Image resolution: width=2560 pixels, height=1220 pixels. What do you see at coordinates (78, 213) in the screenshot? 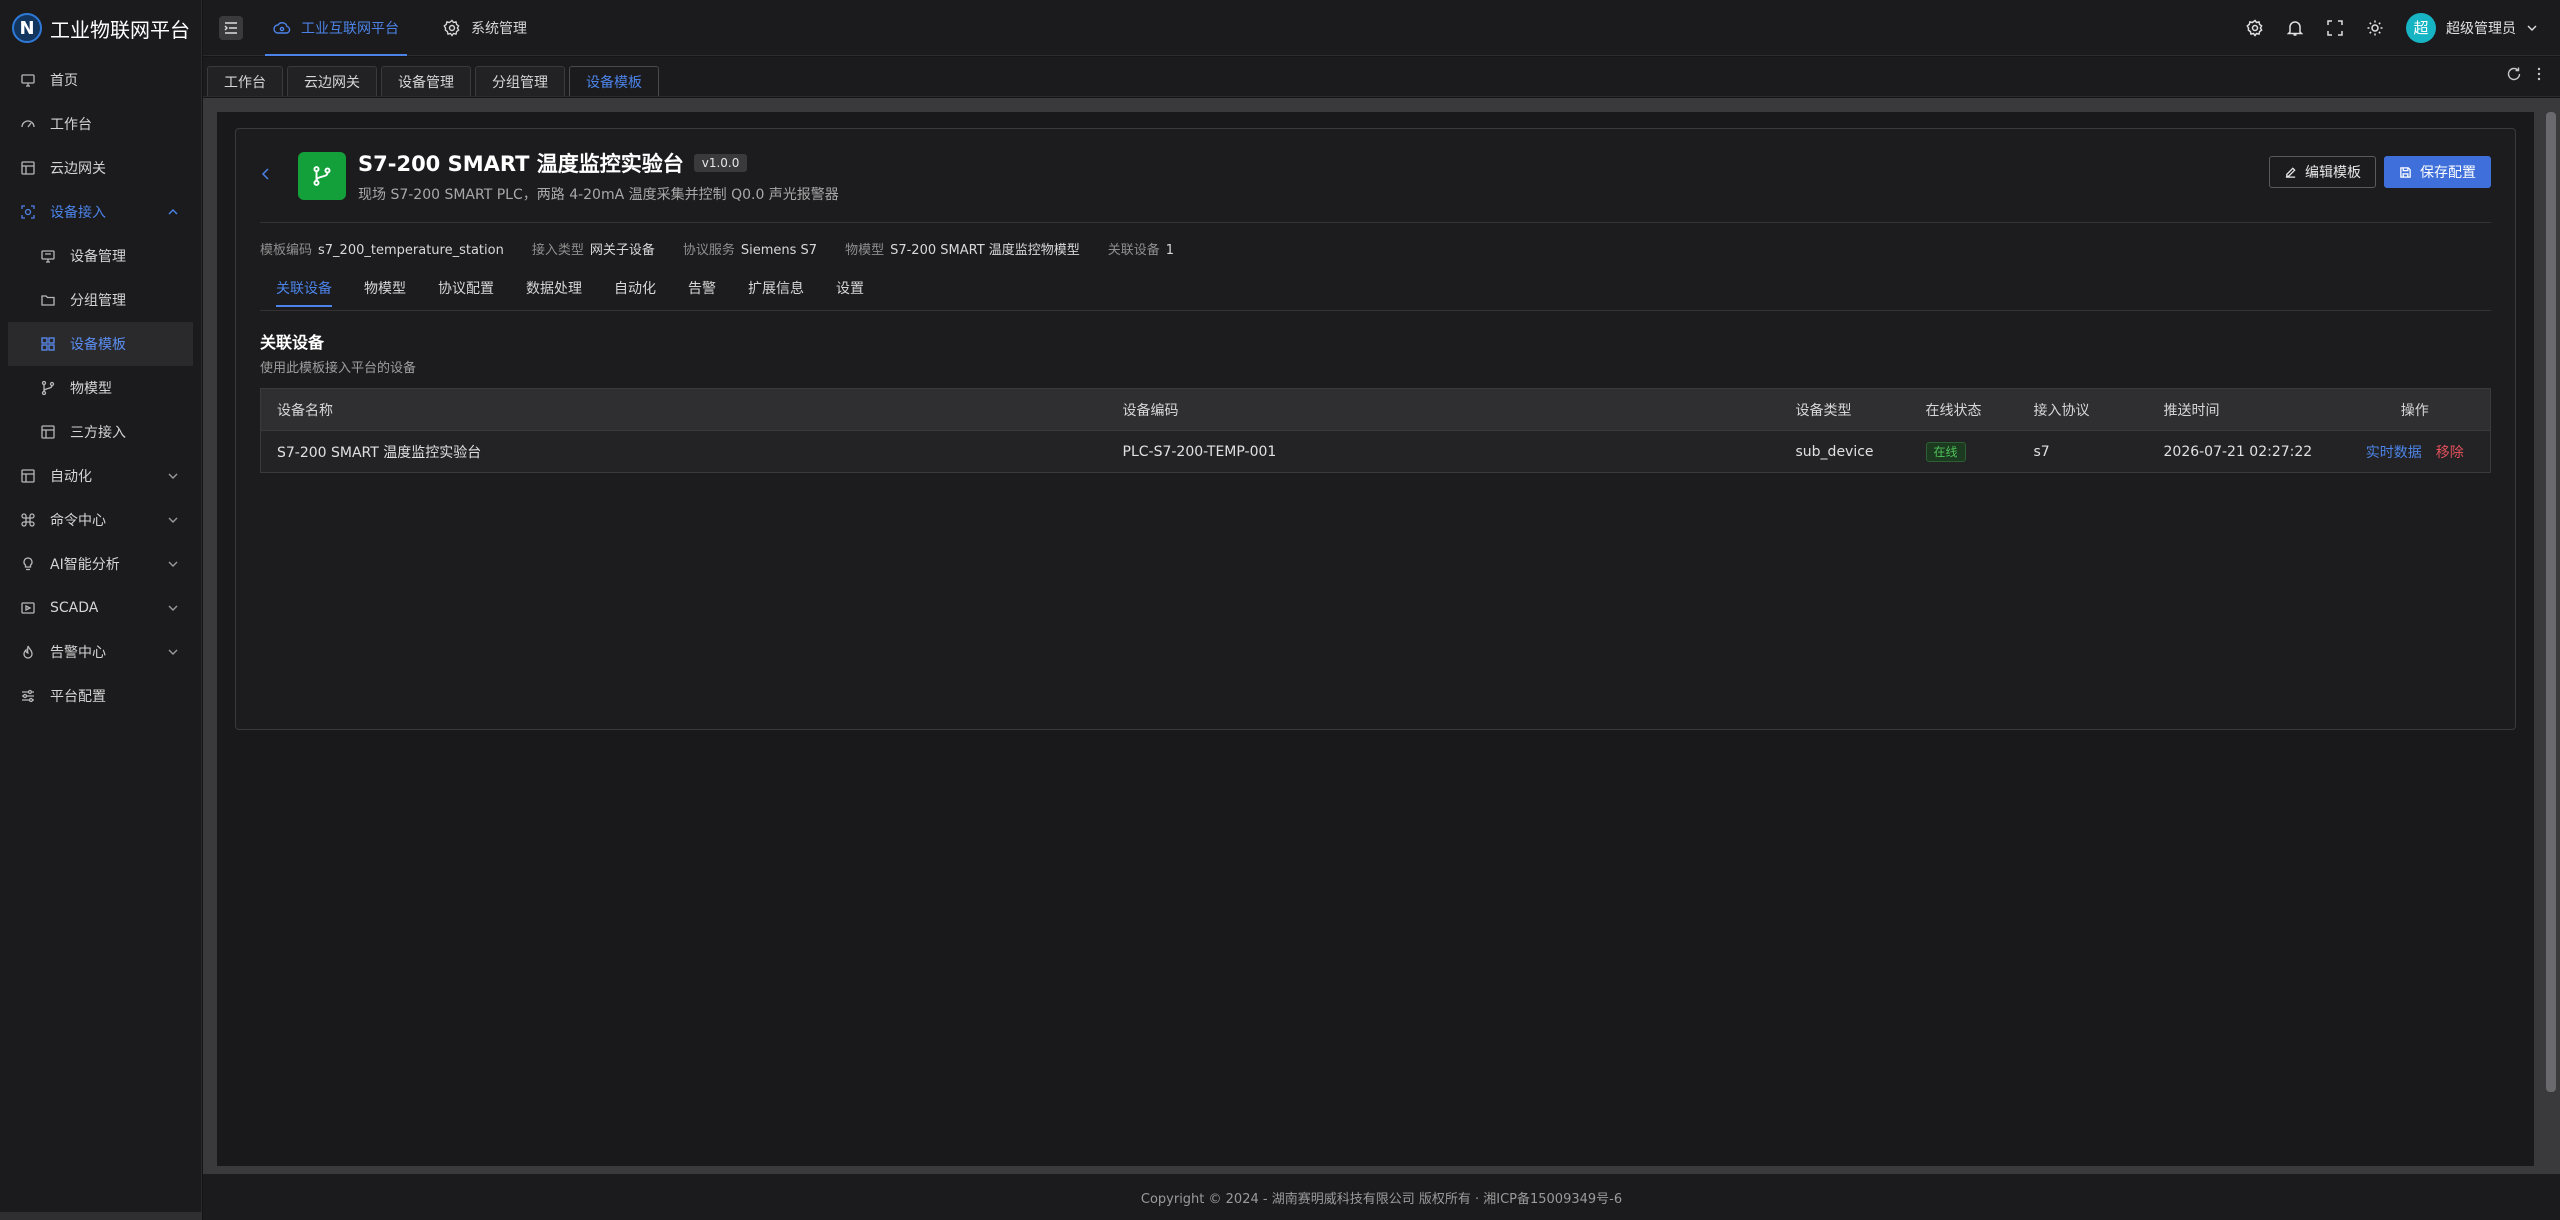
I see `sidebar-item-label: 设备接入` at bounding box center [78, 213].